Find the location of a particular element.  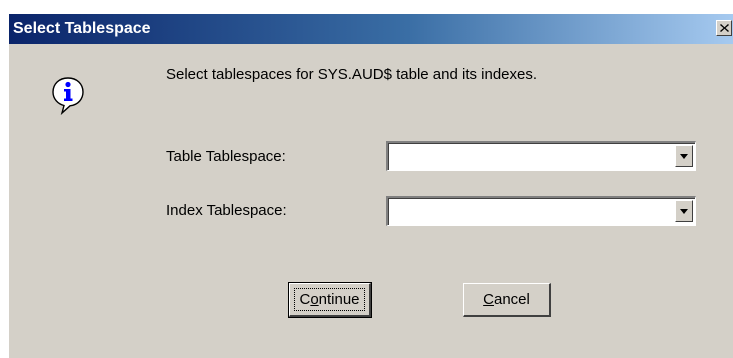

table-tablespace-dropdown is located at coordinates (541, 156).